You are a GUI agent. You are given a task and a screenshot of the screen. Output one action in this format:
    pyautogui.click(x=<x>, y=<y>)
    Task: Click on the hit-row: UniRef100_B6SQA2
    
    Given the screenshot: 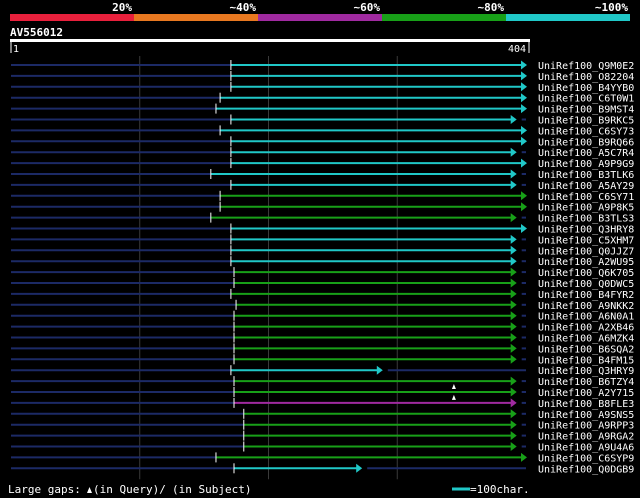 What is the action you would take?
    pyautogui.click(x=322, y=349)
    